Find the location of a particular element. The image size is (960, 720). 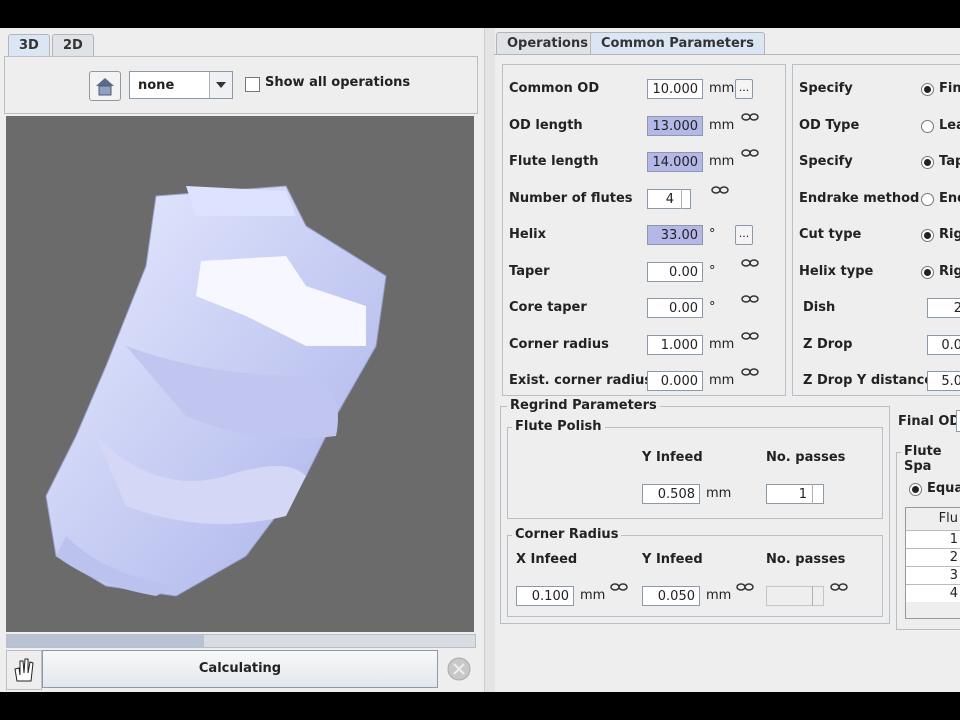

param-field: 0.000 is located at coordinates (675, 381).